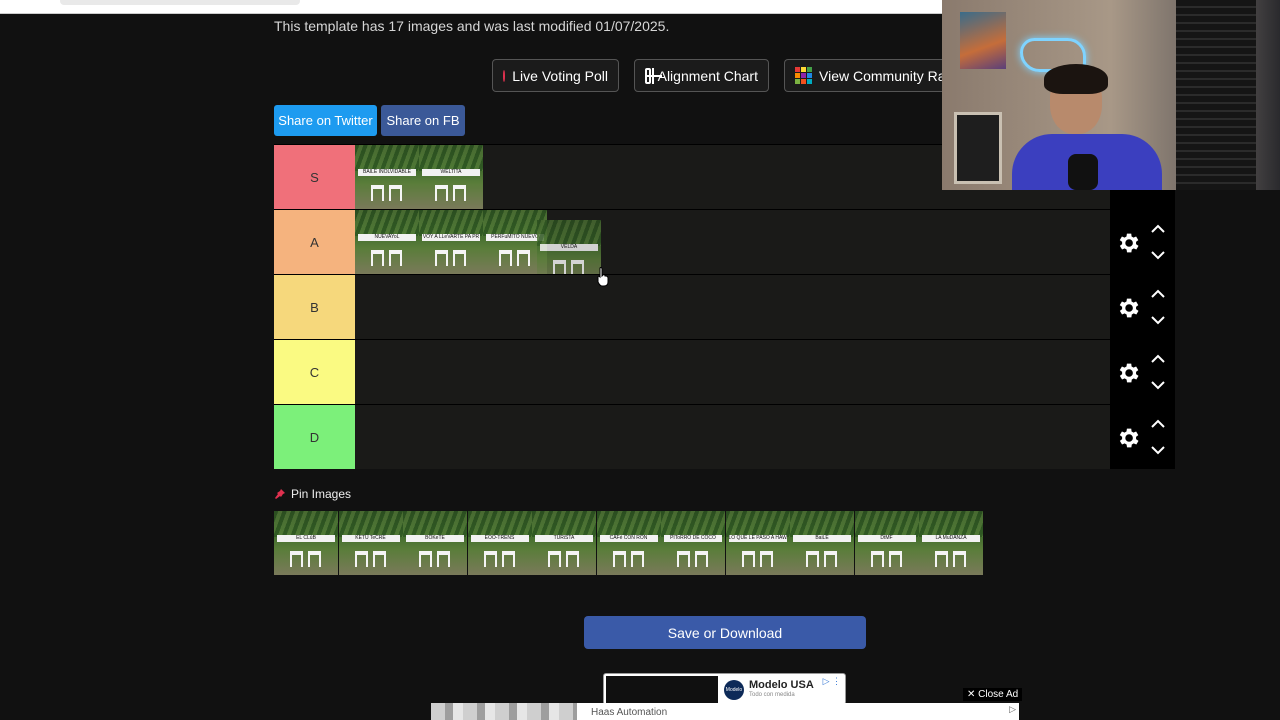 Image resolution: width=1280 pixels, height=720 pixels. I want to click on tier-items-b, so click(732, 307).